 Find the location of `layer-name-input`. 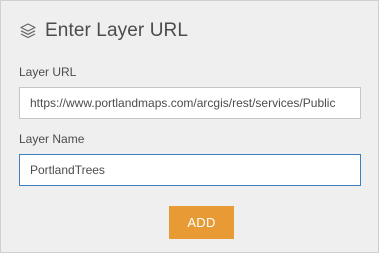

layer-name-input is located at coordinates (190, 170).